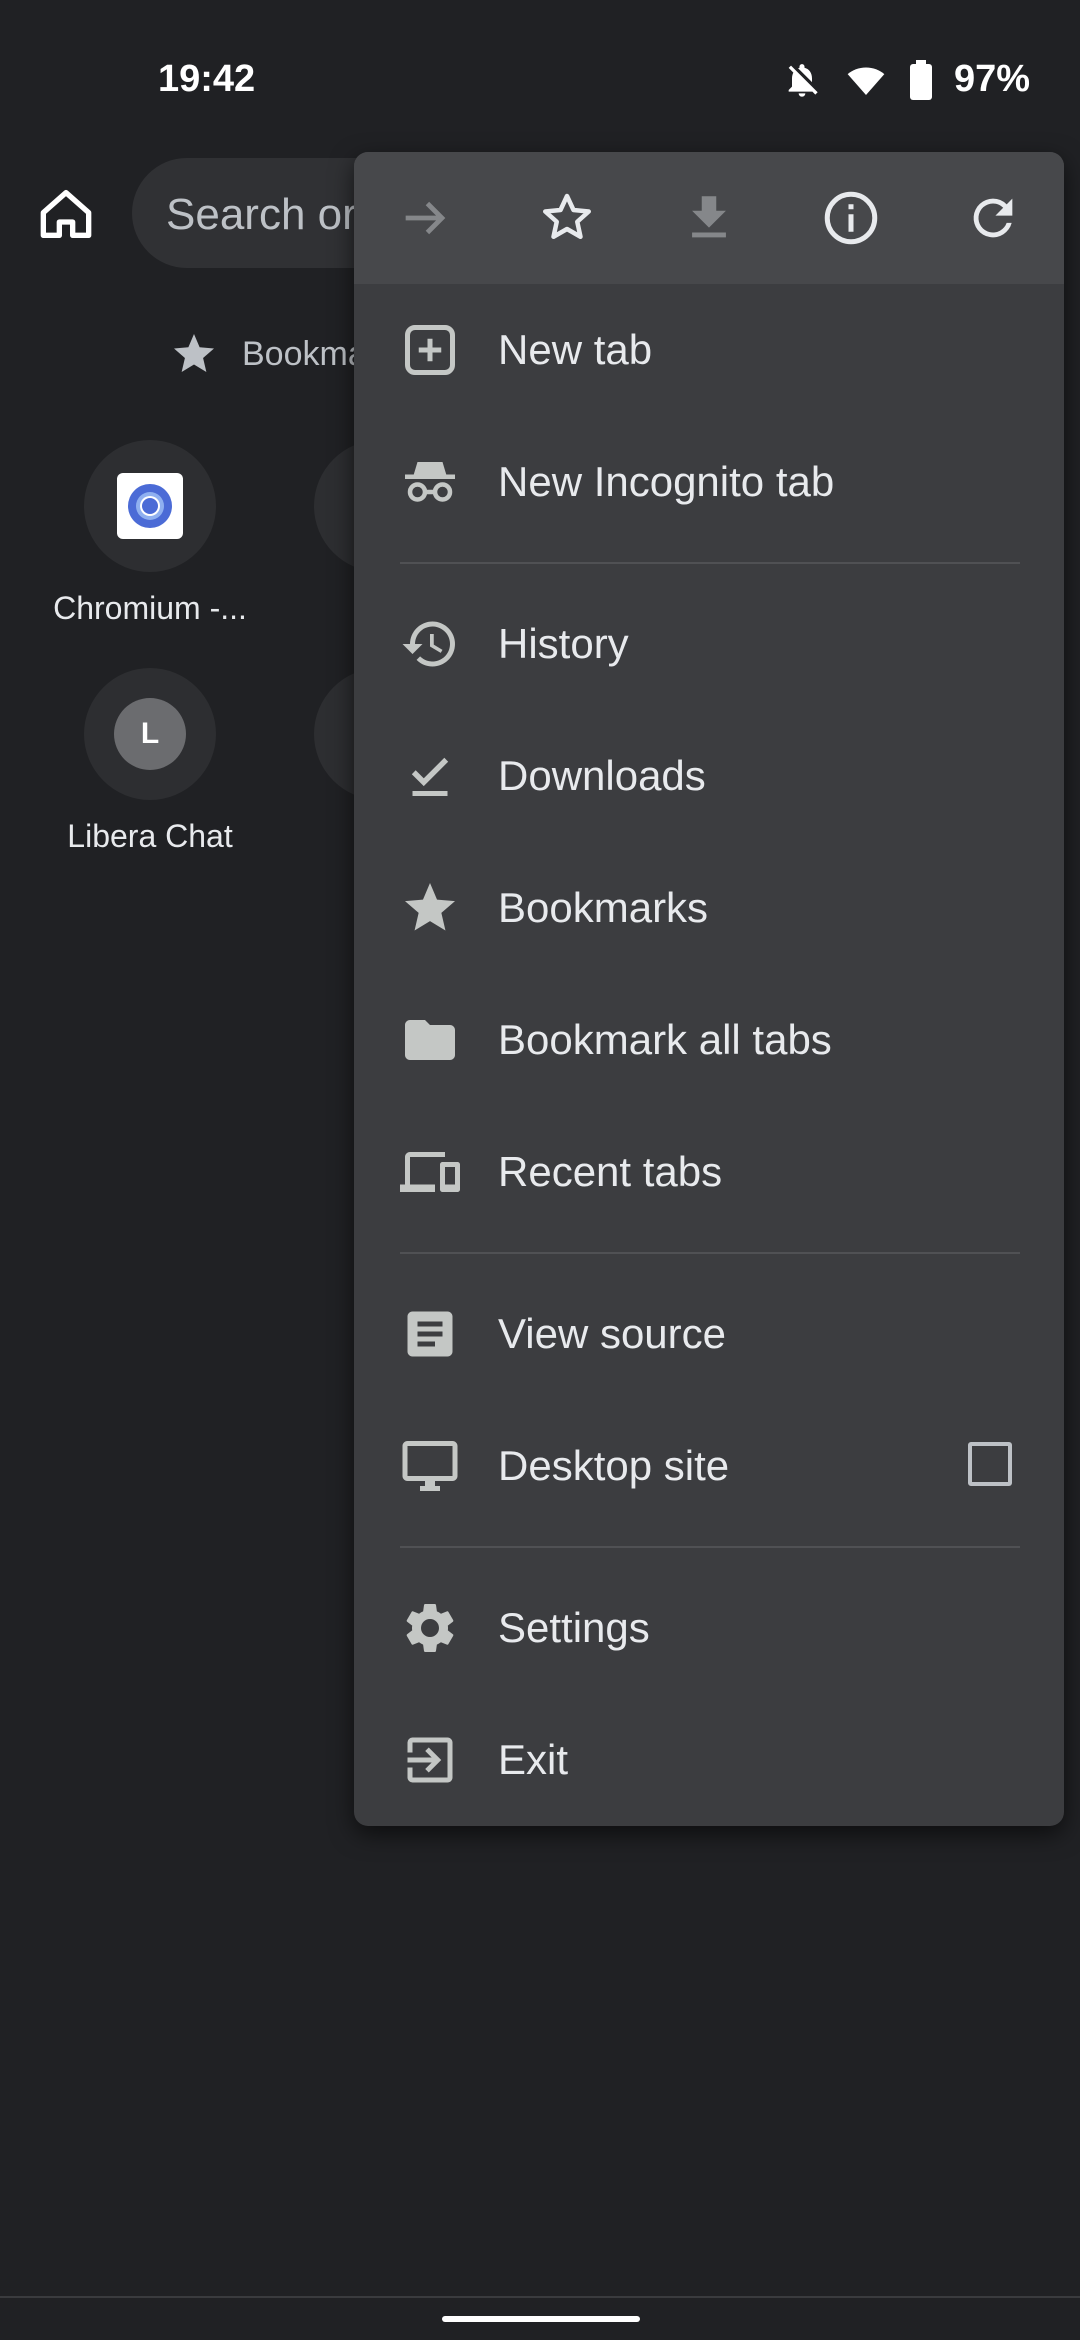 The image size is (1080, 2340). I want to click on menu-item-label: View source, so click(612, 1333).